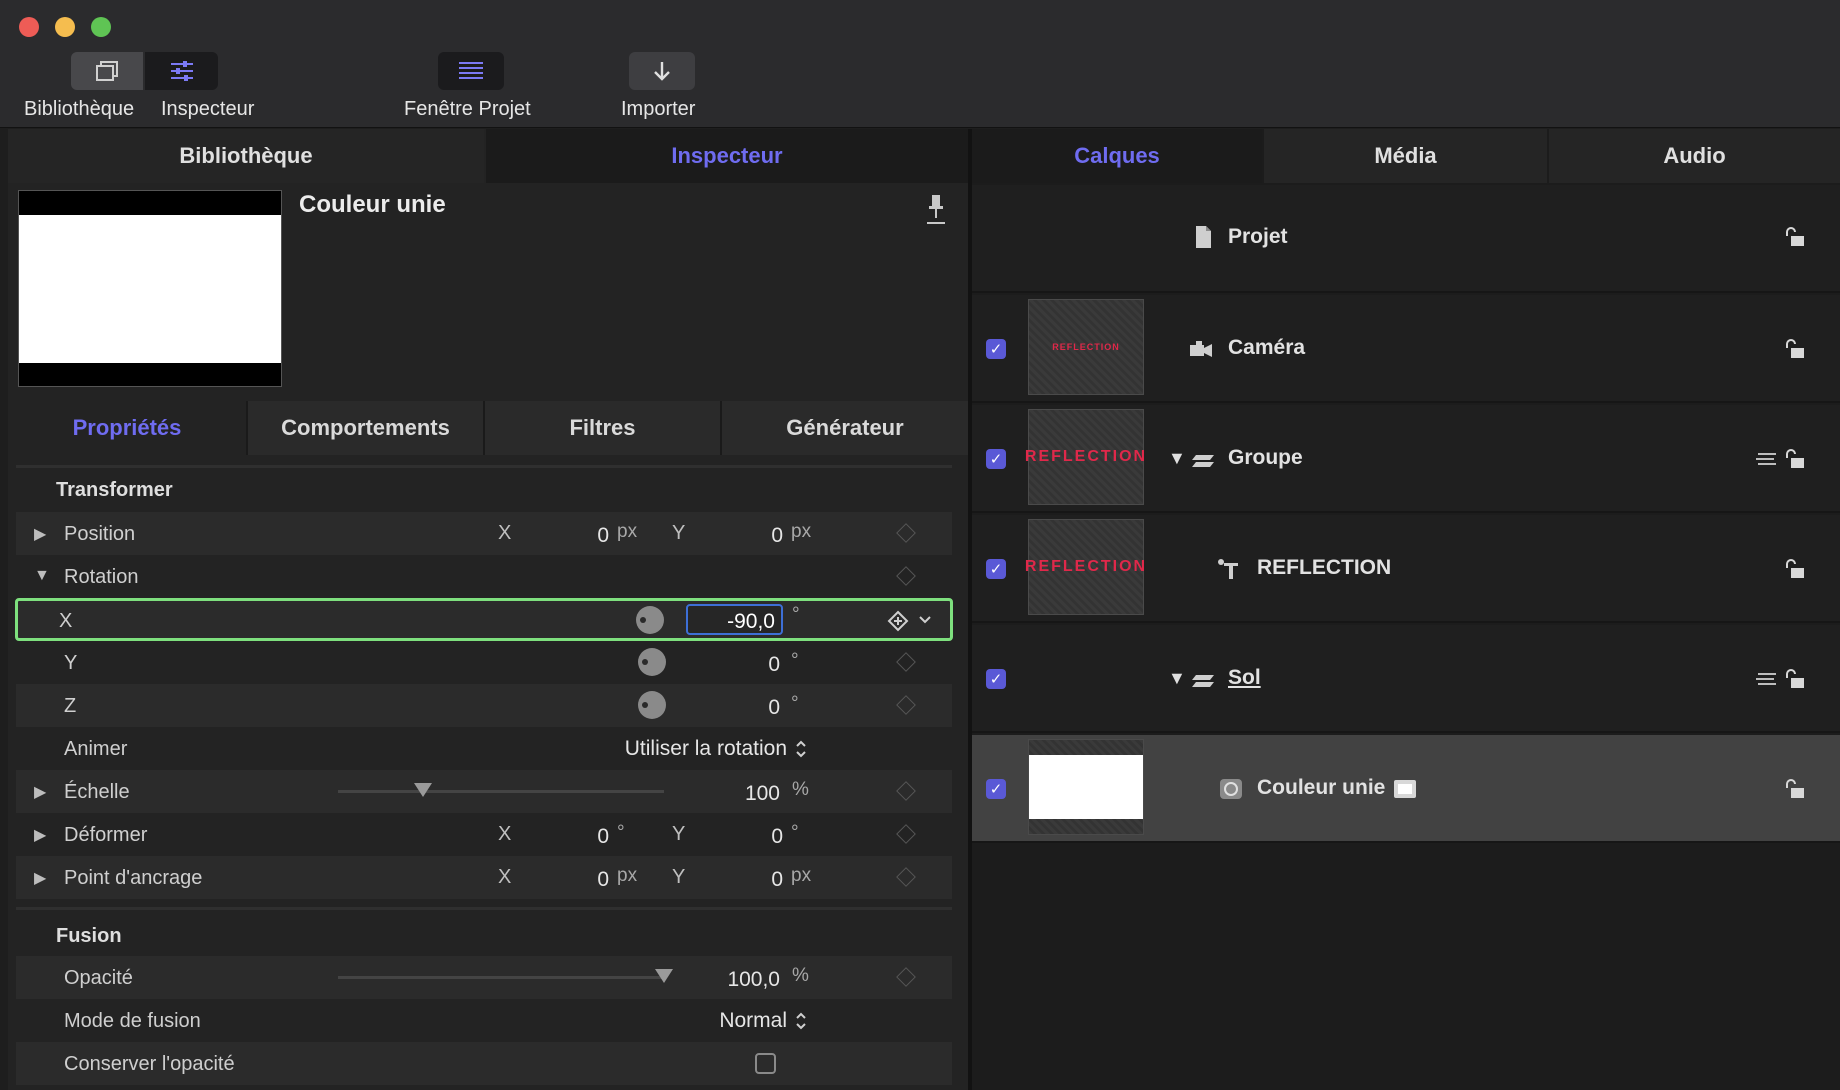 The height and width of the screenshot is (1090, 1840). I want to click on tab-media: Média, so click(1405, 156).